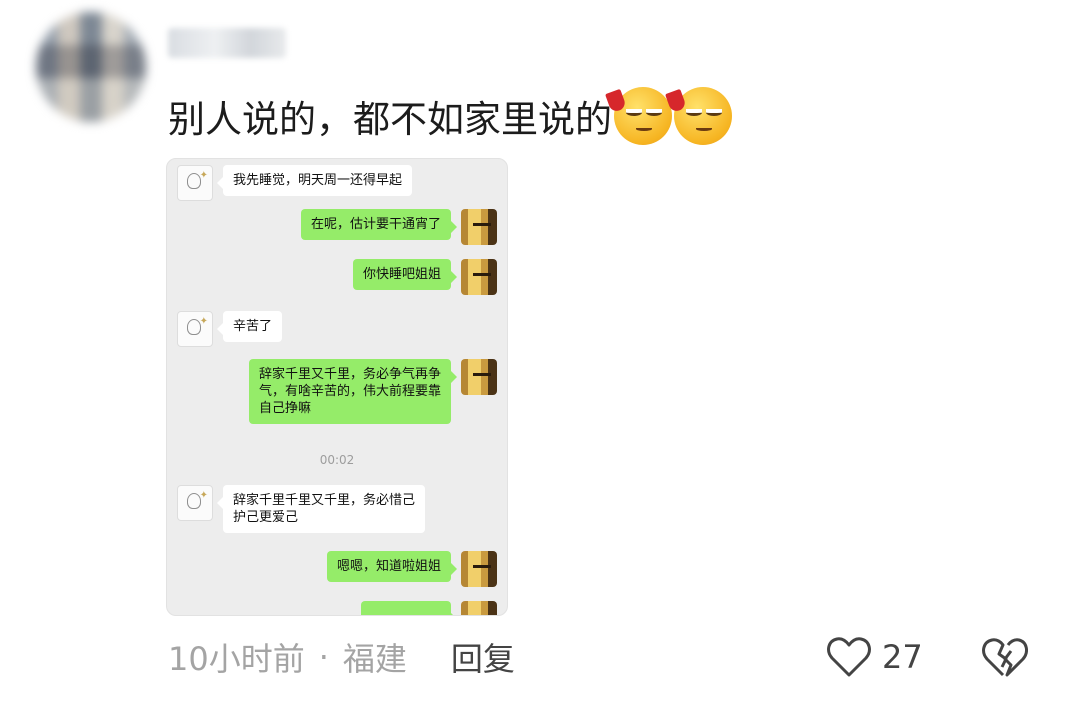 The width and height of the screenshot is (1080, 702). Describe the element at coordinates (236, 659) in the screenshot. I see `post-time: 10小时前` at that location.